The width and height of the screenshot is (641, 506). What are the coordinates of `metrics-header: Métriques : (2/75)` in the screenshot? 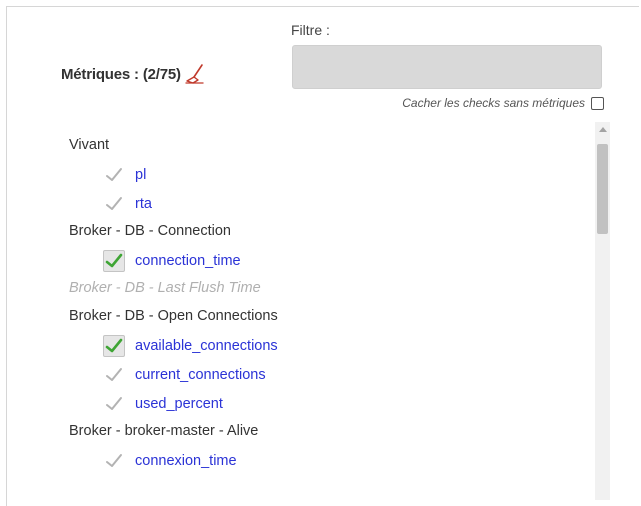 It's located at (133, 74).